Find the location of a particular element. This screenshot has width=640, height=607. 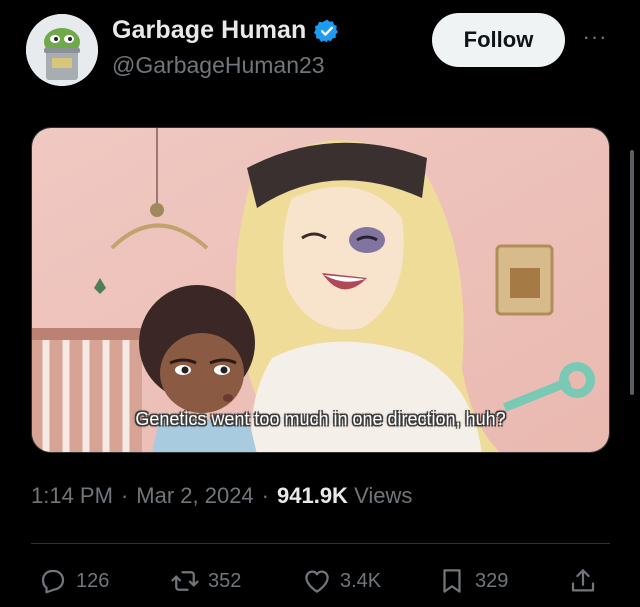

user-handle: @GarbageHuman23 is located at coordinates (218, 65).